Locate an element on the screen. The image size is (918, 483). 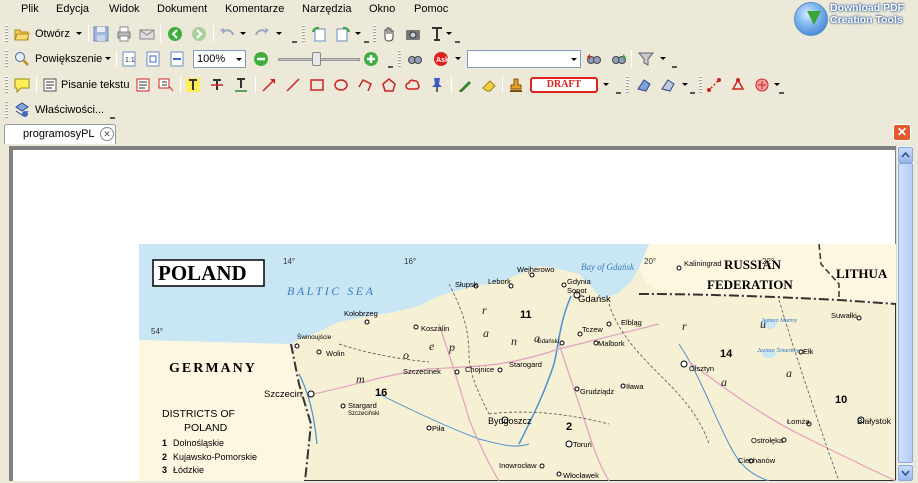
city-label: Elbląg is located at coordinates (631, 322).